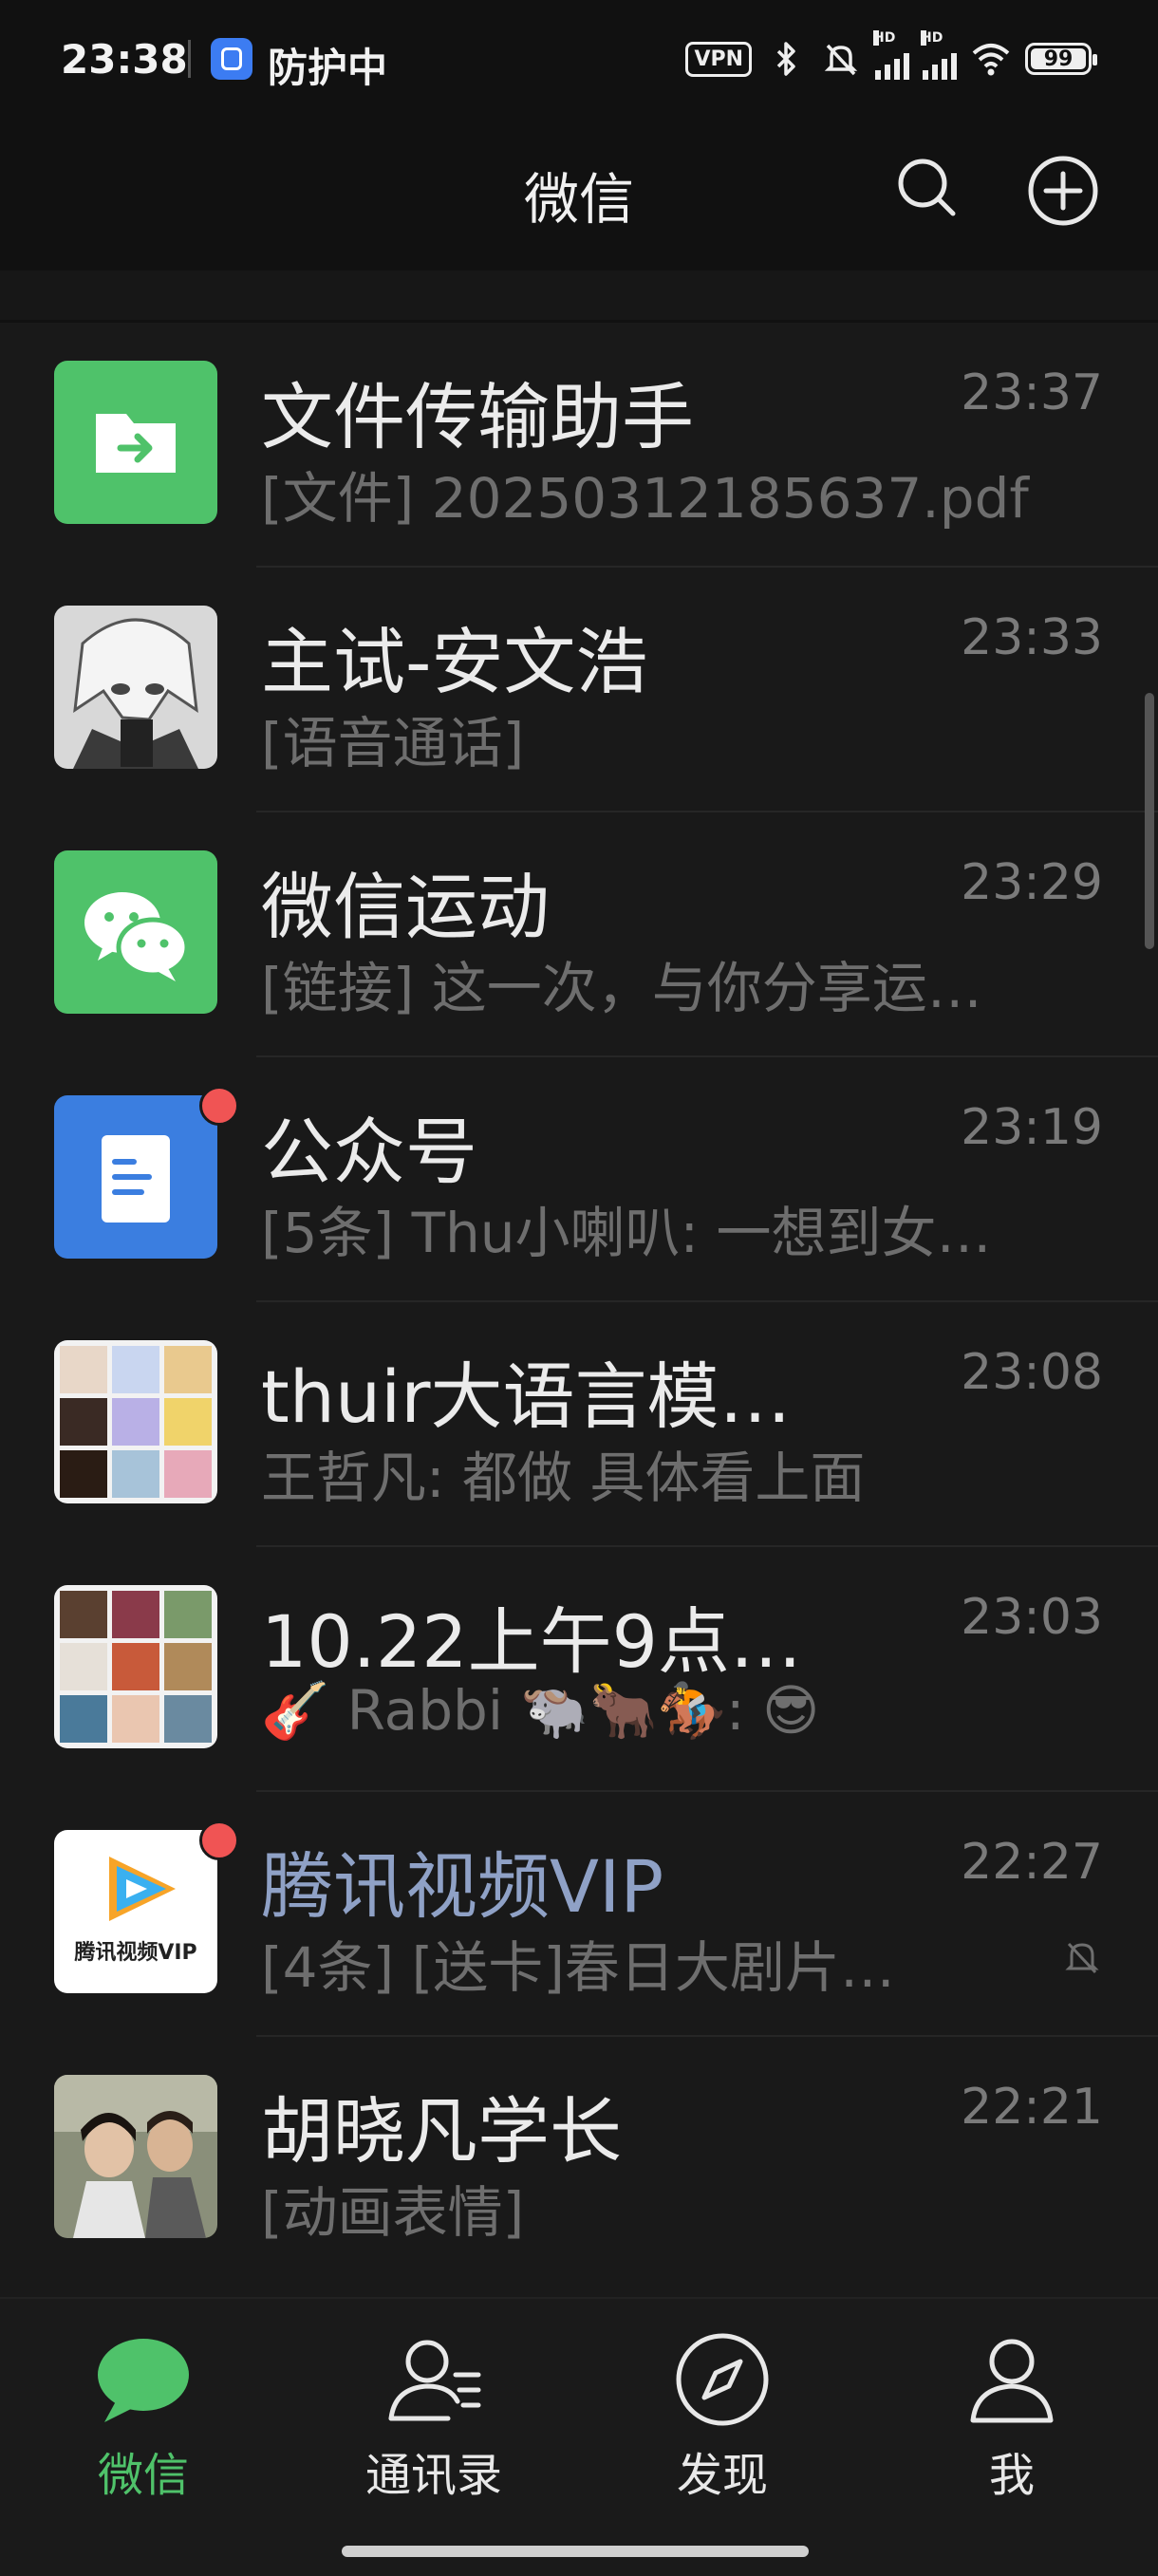 This screenshot has width=1158, height=2576. I want to click on chat-row: 10.22上午9点… 23:03 🎸 Rabbi 🐃🐂🏇: 😎, so click(579, 1669).